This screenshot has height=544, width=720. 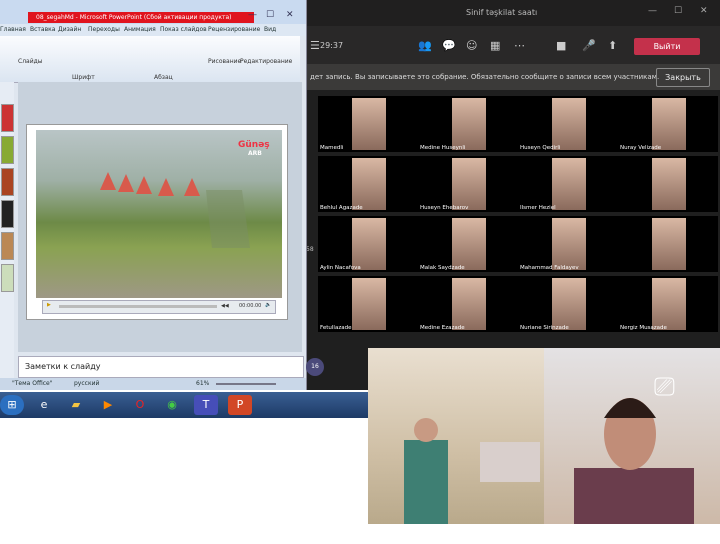 What do you see at coordinates (225, 306) in the screenshot?
I see `rewind-icon: ◀◀` at bounding box center [225, 306].